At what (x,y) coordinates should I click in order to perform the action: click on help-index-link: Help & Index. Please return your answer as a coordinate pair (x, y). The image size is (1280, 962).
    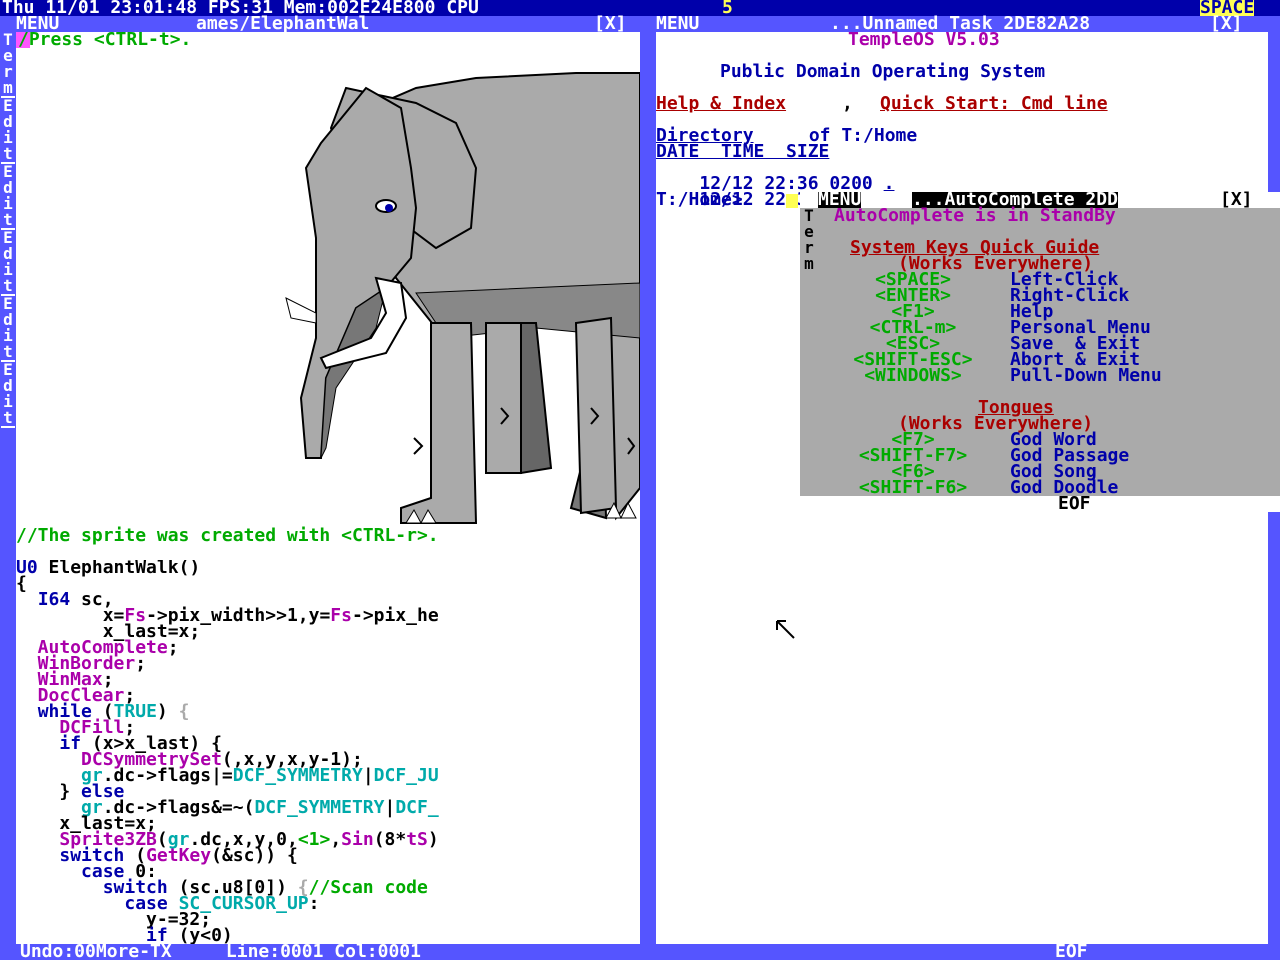
    Looking at the image, I should click on (721, 104).